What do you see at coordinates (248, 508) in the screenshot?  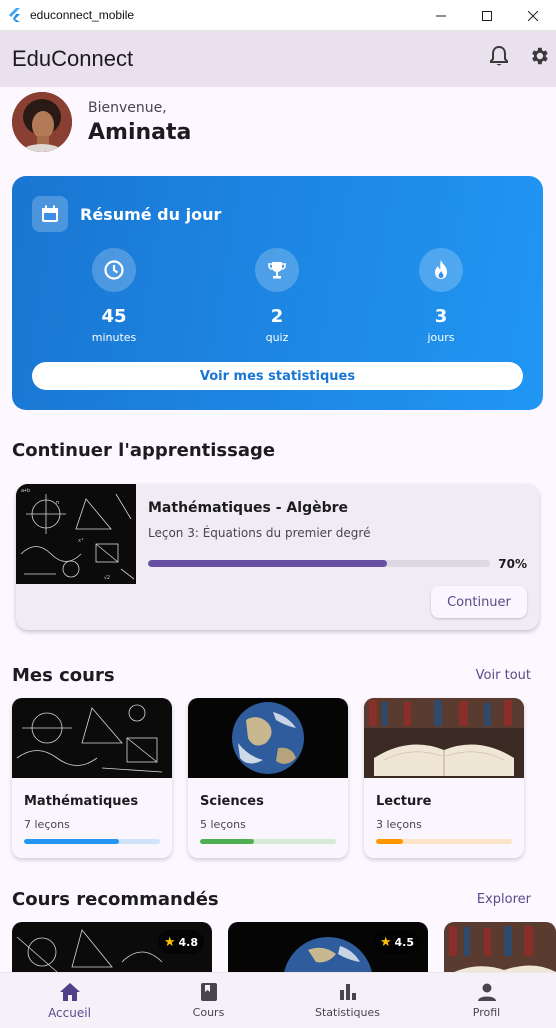 I see `continue-course-title: Mathématiques - Algèbre` at bounding box center [248, 508].